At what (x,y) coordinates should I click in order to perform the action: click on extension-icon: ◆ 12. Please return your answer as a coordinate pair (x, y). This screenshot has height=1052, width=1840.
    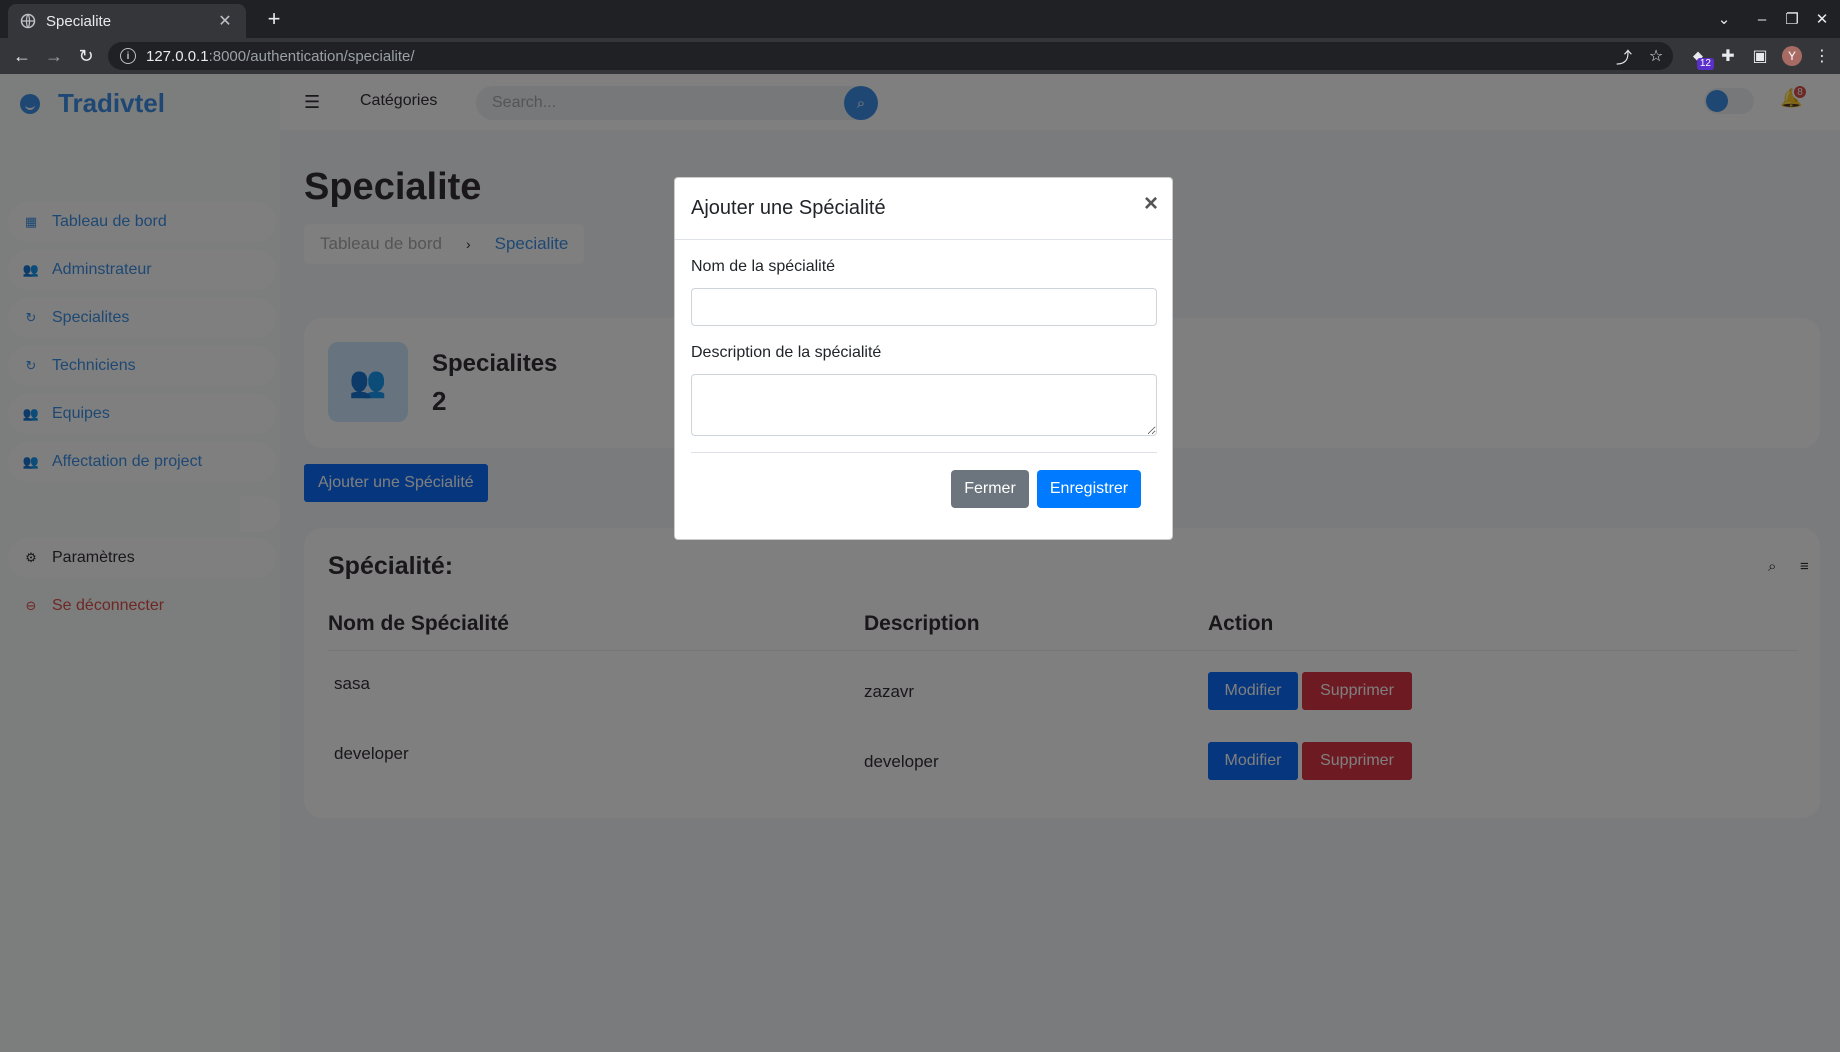
    Looking at the image, I should click on (1699, 56).